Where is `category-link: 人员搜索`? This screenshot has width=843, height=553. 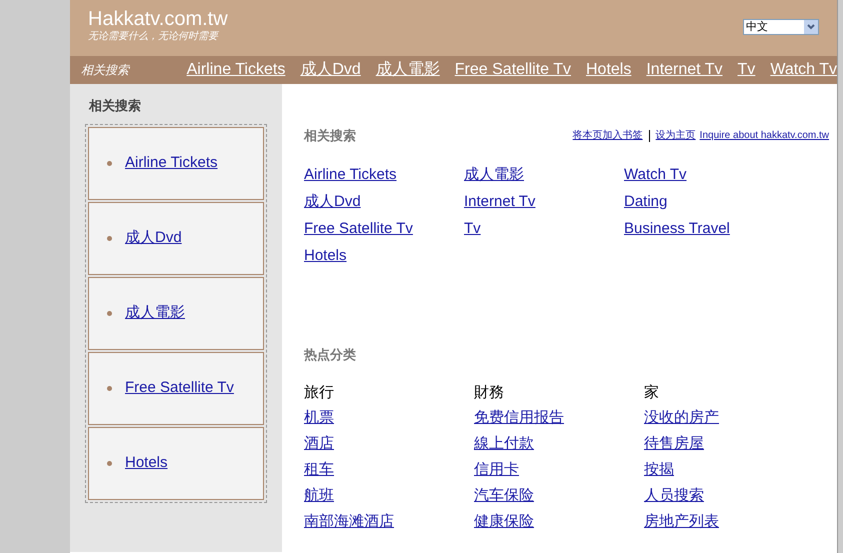
category-link: 人员搜索 is located at coordinates (674, 495).